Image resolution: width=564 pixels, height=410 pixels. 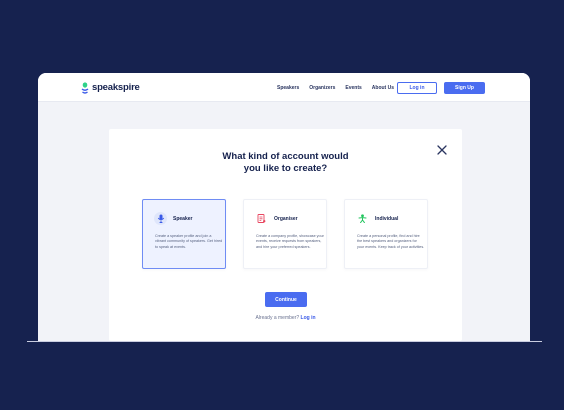 What do you see at coordinates (335, 88) in the screenshot?
I see `nav-links: Speakers Organizers Events About Us` at bounding box center [335, 88].